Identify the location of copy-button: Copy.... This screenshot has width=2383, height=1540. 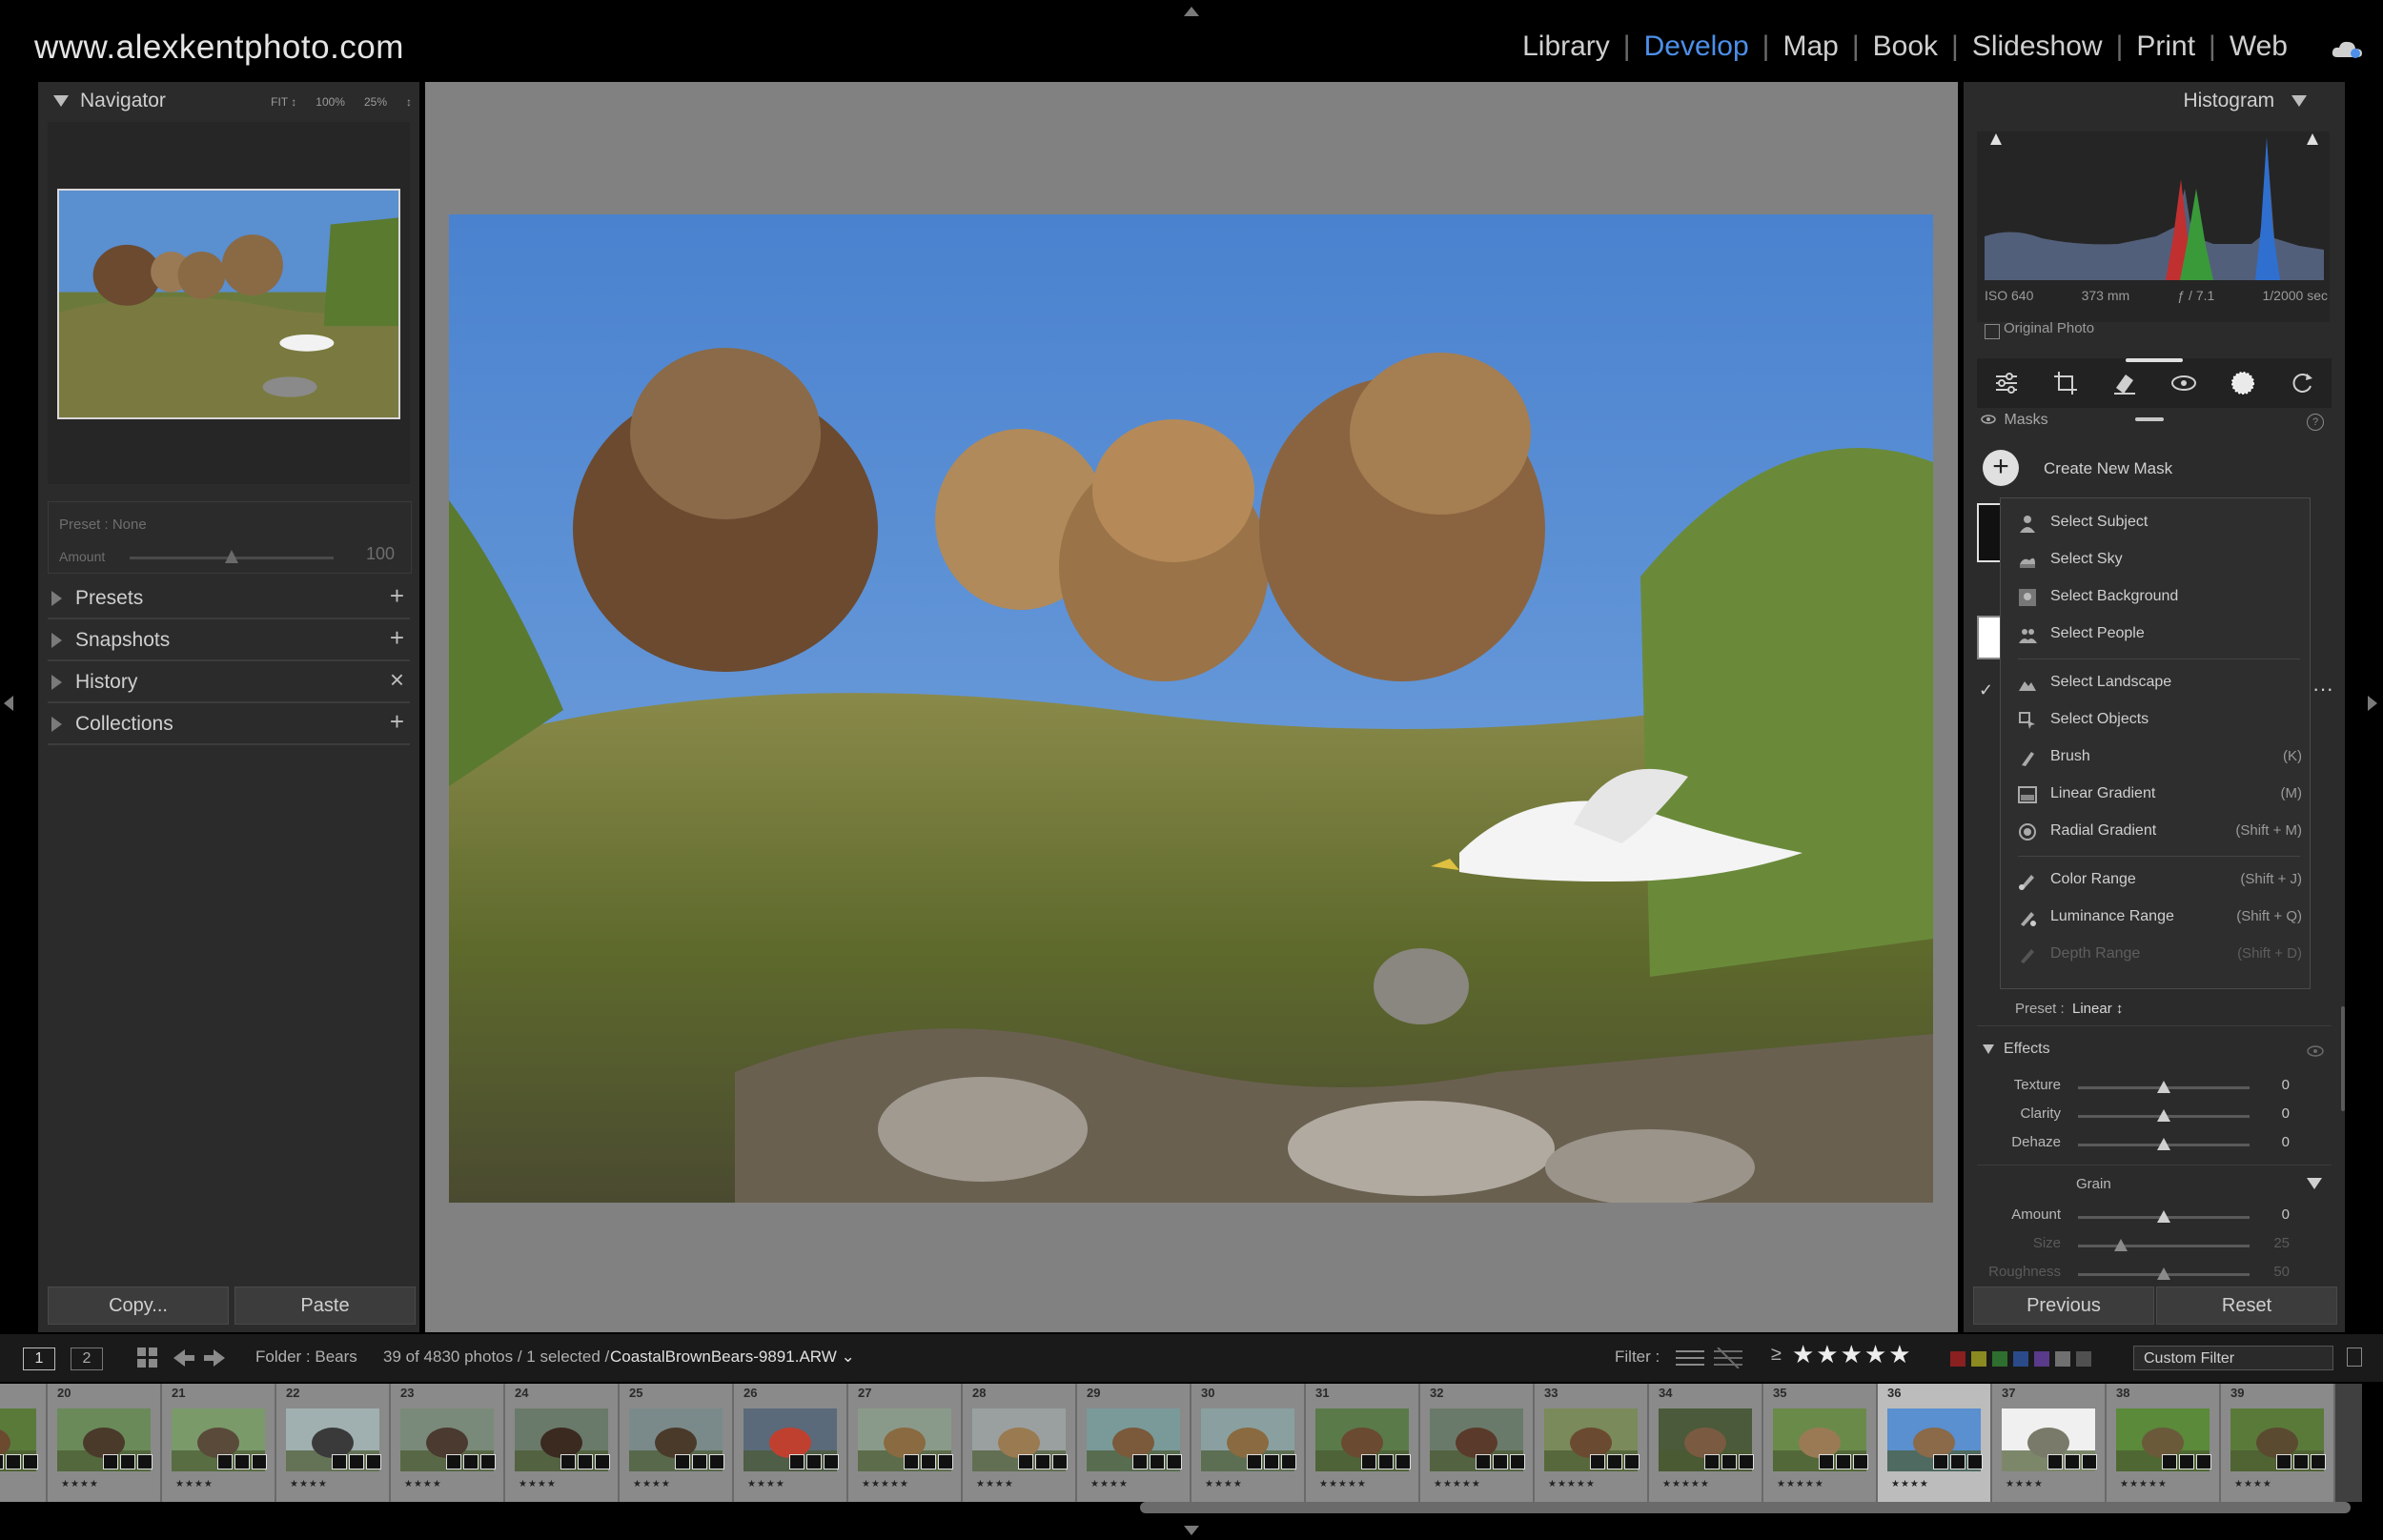
(138, 1306).